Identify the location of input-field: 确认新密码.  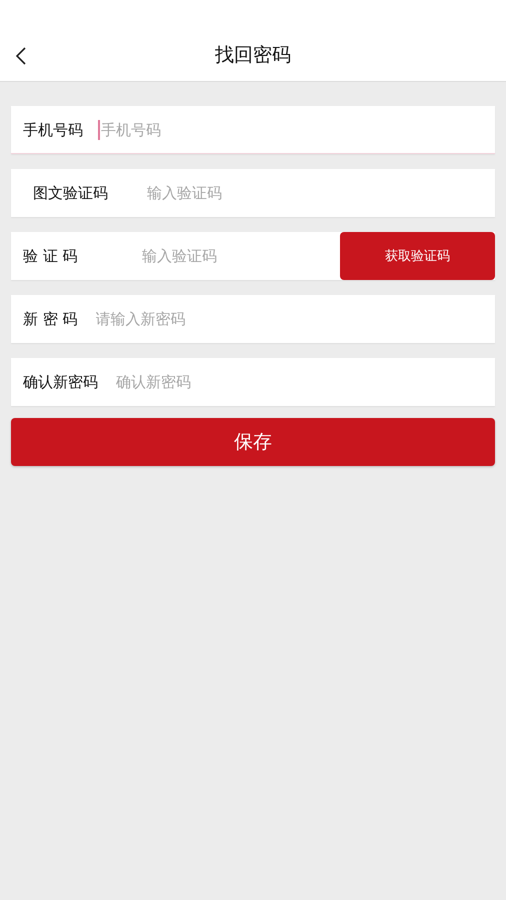
(305, 382).